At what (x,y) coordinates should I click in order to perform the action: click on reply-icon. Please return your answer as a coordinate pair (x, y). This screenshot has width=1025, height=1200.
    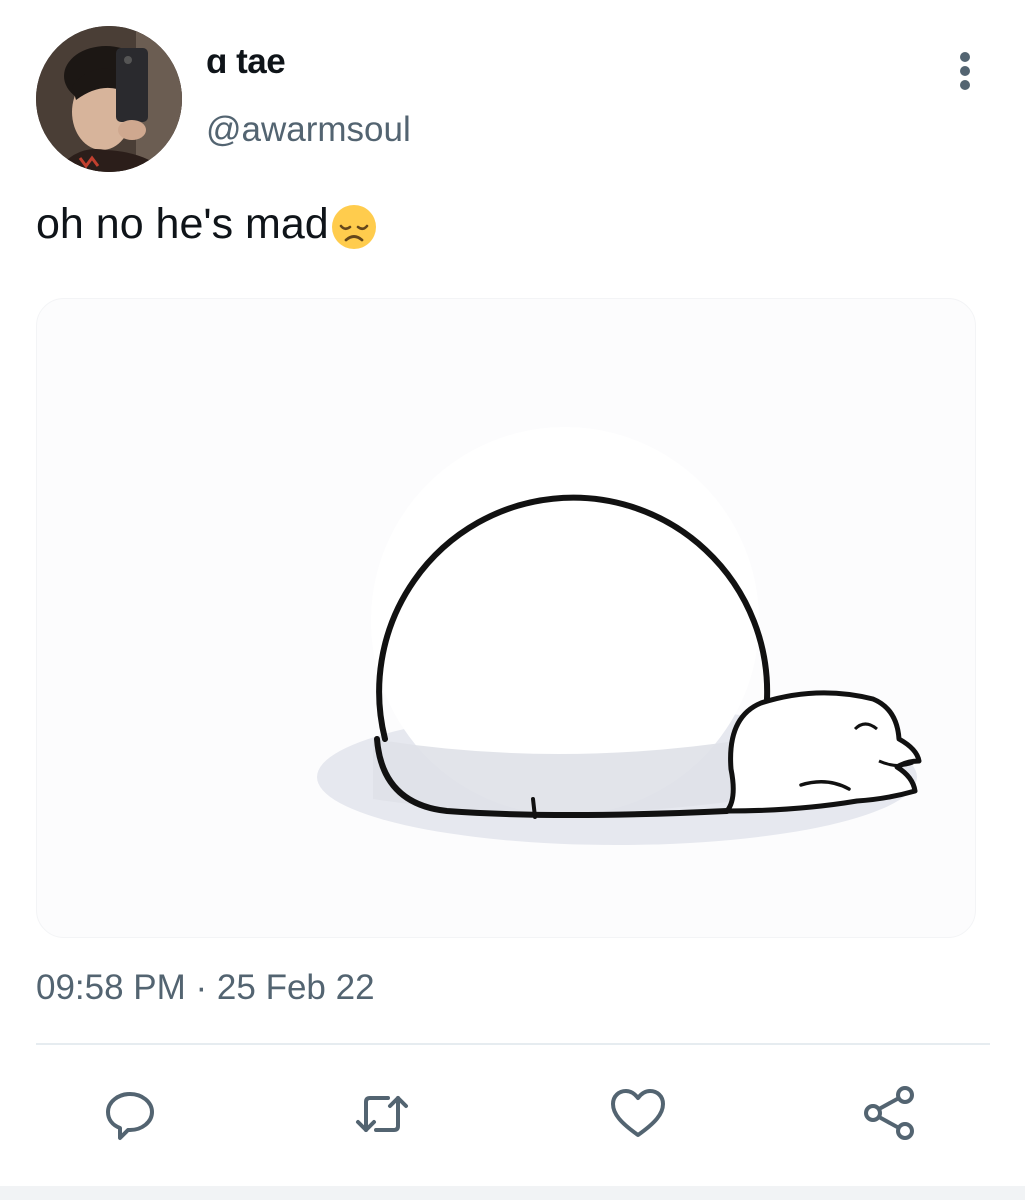
    Looking at the image, I should click on (130, 1116).